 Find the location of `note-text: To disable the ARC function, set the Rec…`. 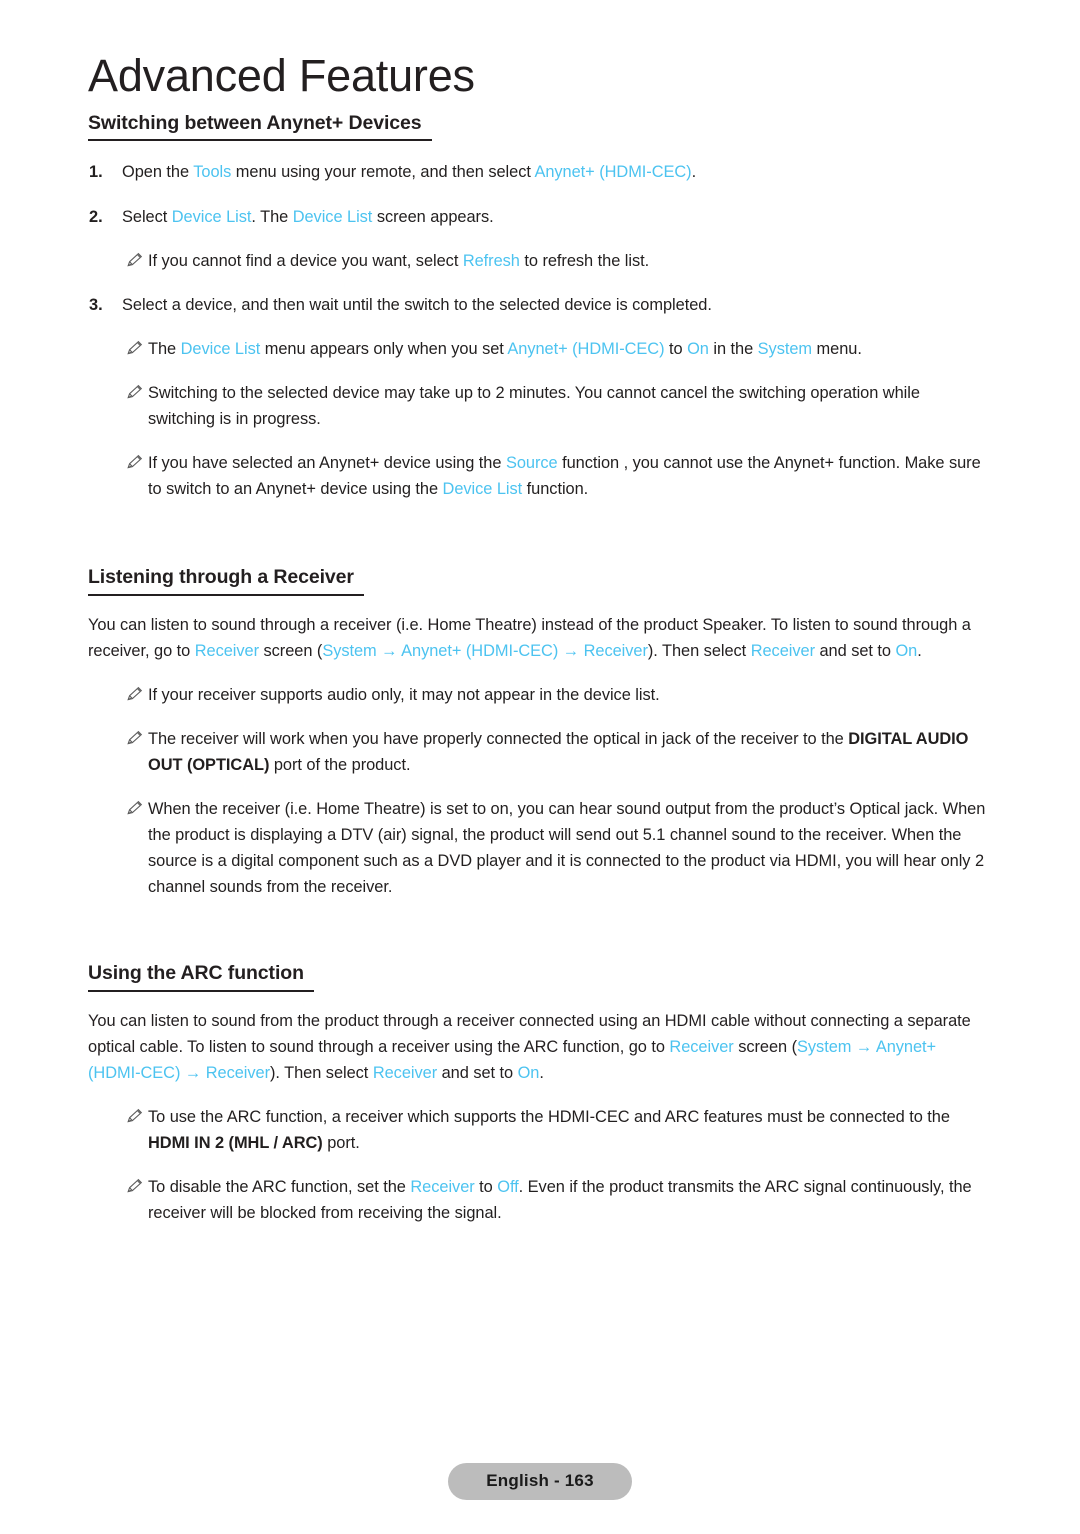

note-text: To disable the ARC function, set the Rec… is located at coordinates (560, 1200).